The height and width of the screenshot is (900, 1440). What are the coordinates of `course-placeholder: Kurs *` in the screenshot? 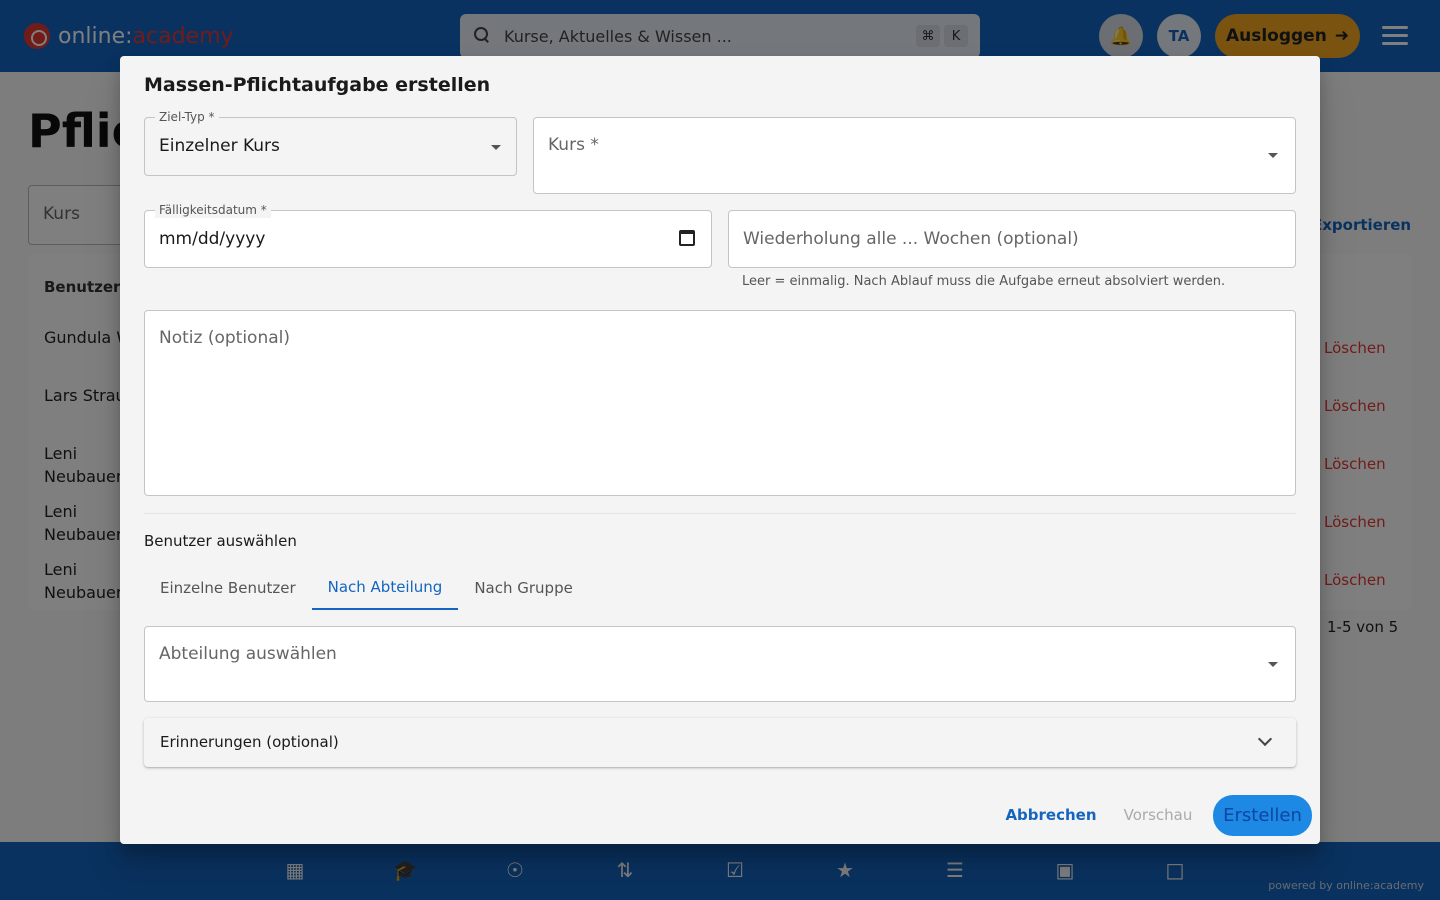 It's located at (573, 145).